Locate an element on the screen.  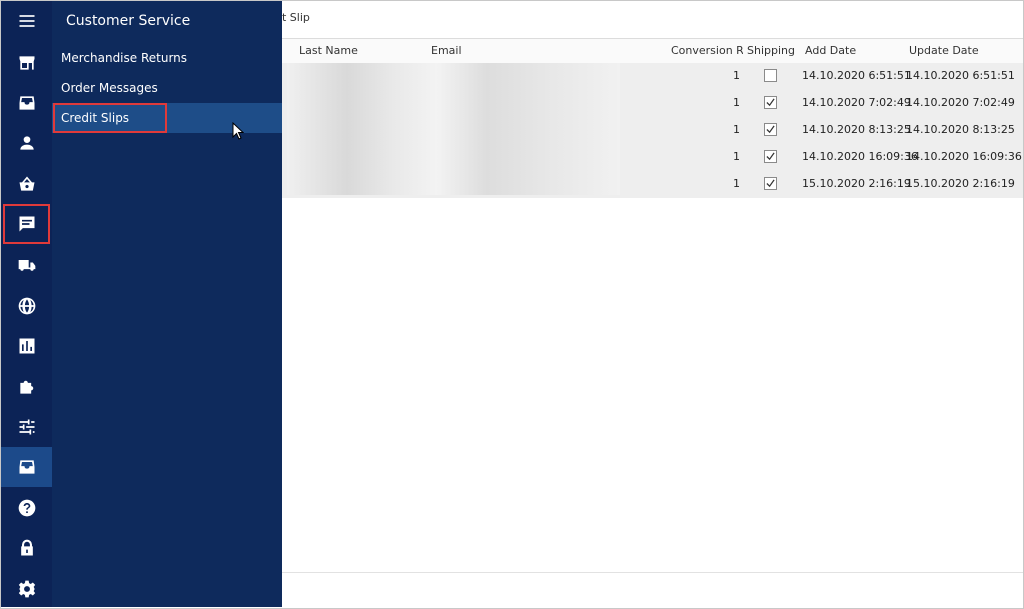
truck-icon is located at coordinates (26, 265).